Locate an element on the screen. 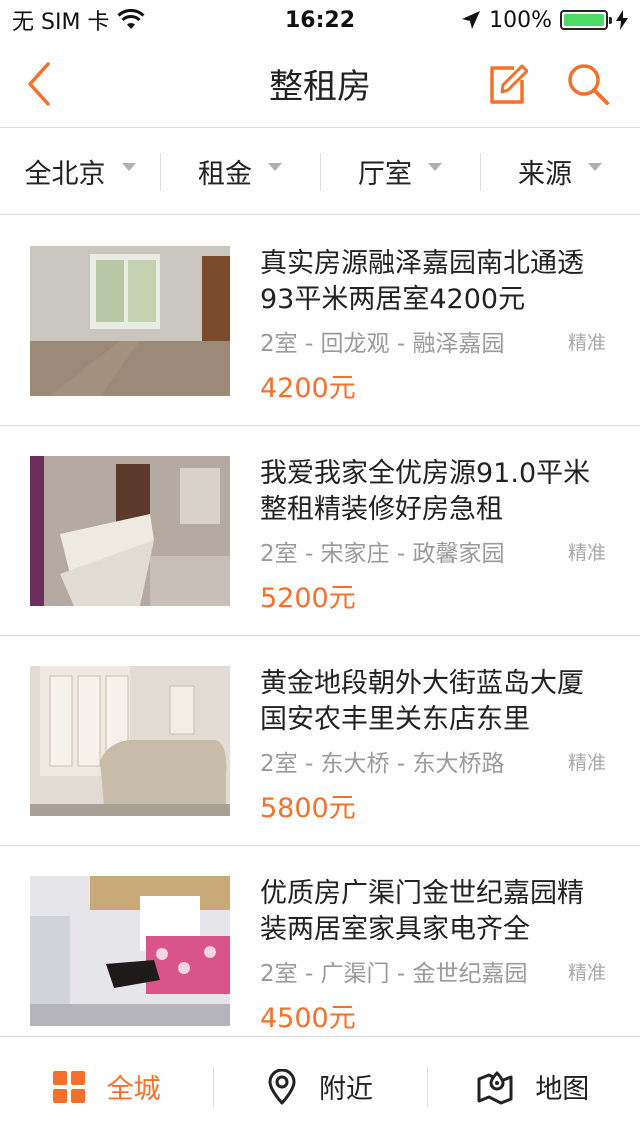 This screenshot has height=1136, width=640. map-icon is located at coordinates (495, 1087).